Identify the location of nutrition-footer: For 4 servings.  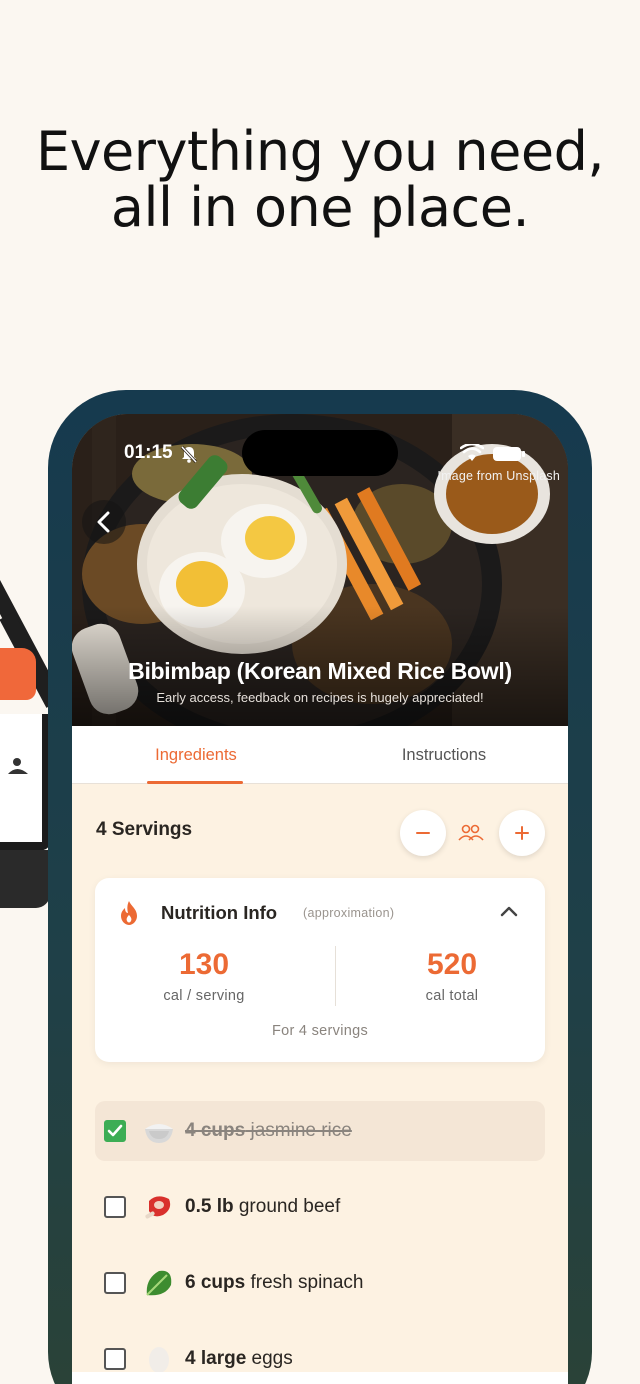
(320, 1031).